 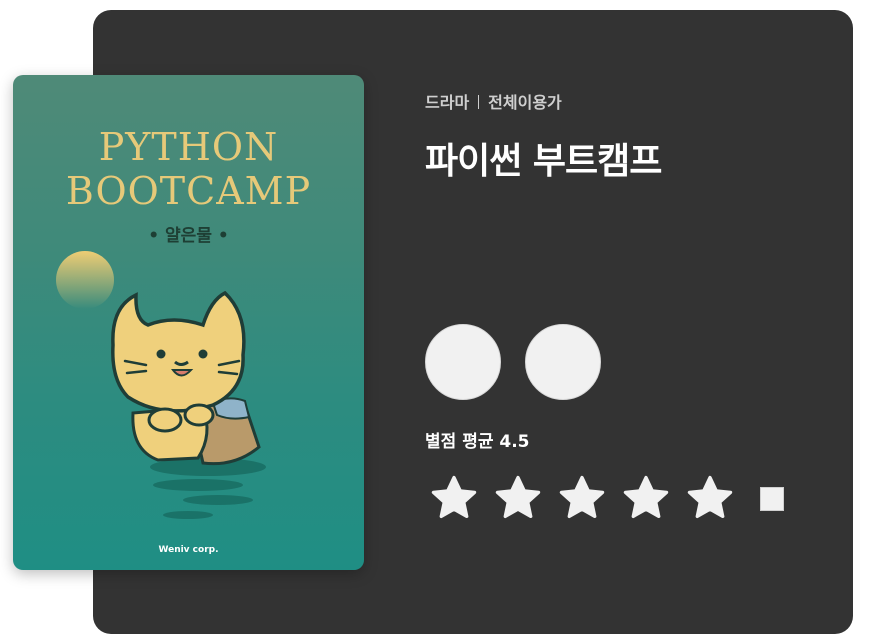 What do you see at coordinates (188, 550) in the screenshot?
I see `poster-publisher: Weniv corp.` at bounding box center [188, 550].